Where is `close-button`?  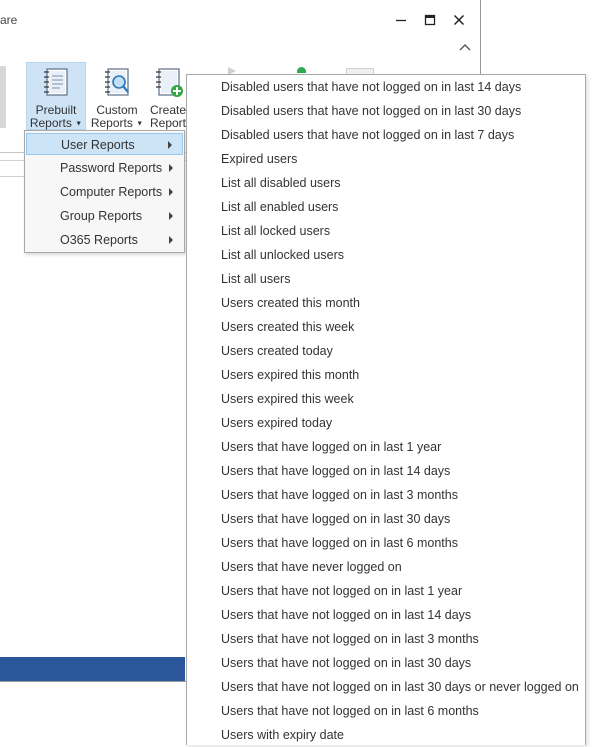
close-button is located at coordinates (459, 20).